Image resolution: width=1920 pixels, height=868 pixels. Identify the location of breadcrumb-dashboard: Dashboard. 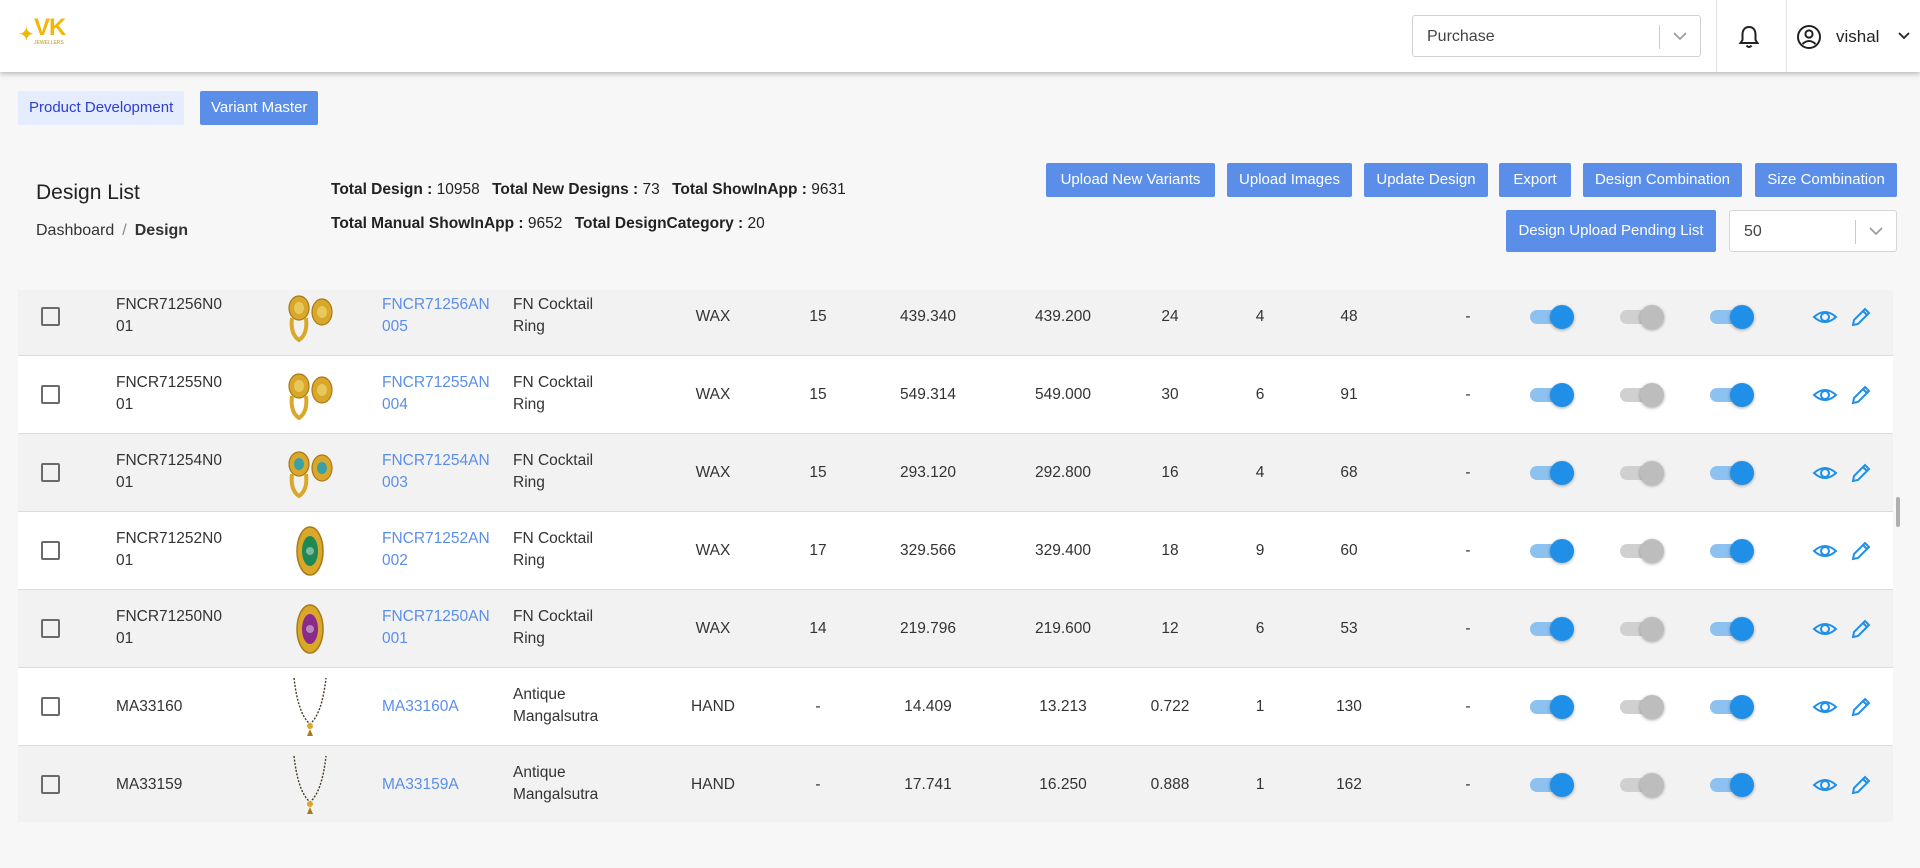
(75, 230).